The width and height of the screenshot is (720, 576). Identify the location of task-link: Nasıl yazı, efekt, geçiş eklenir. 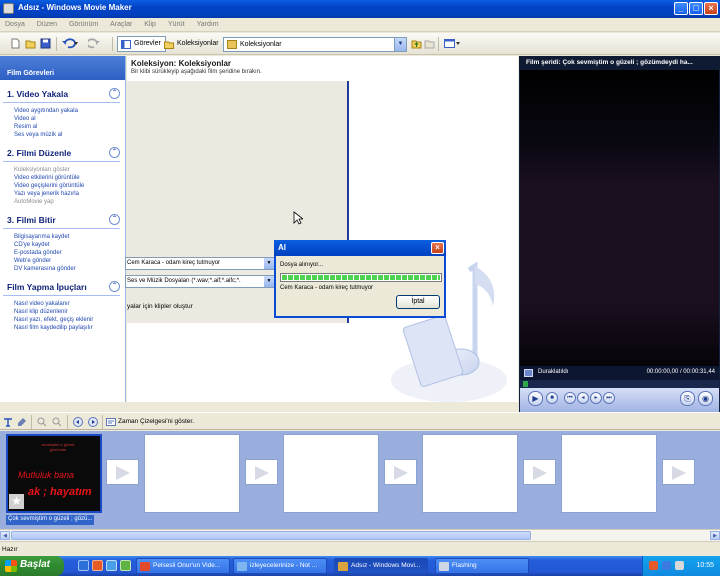
(62, 320).